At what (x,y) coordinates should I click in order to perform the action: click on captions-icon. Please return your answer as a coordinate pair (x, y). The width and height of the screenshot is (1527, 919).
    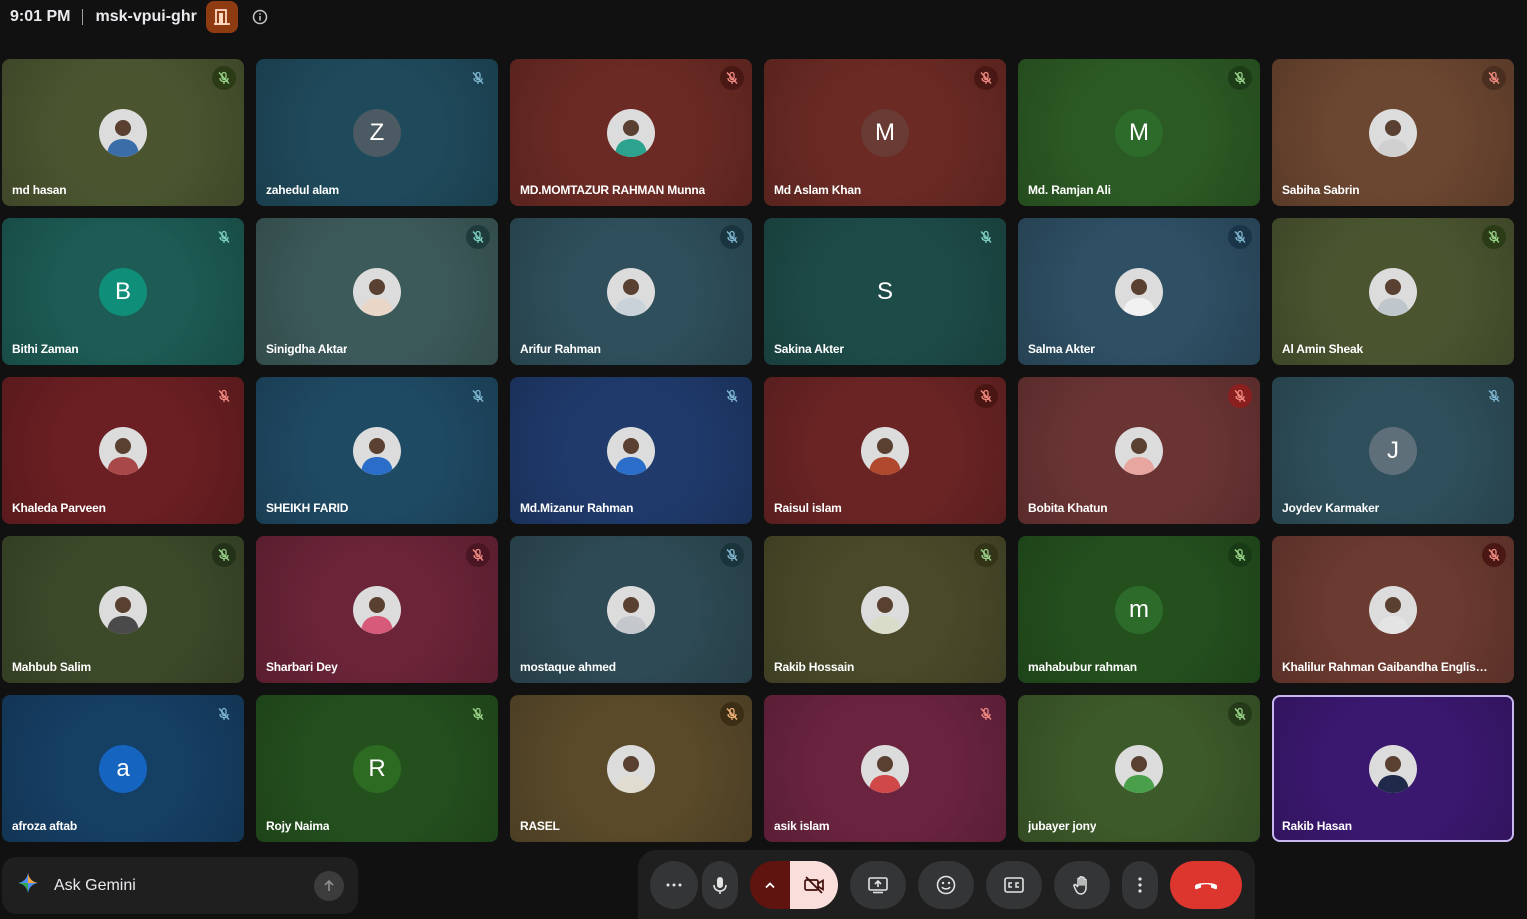
    Looking at the image, I should click on (1014, 885).